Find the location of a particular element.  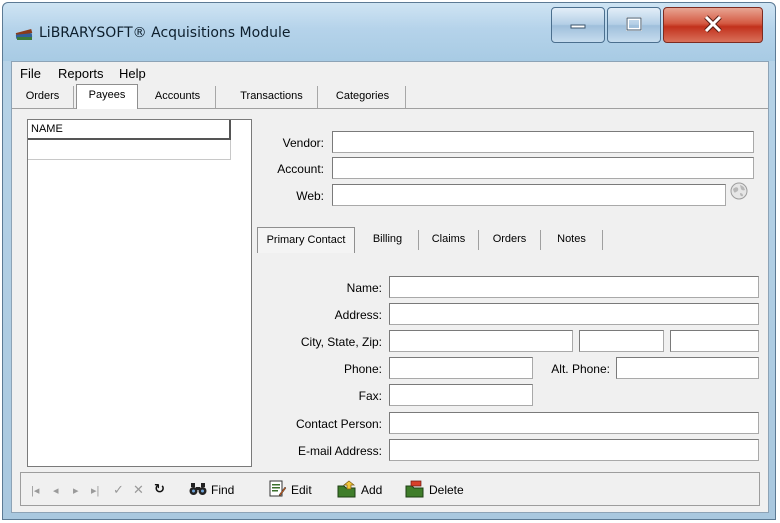

address-field is located at coordinates (574, 314).